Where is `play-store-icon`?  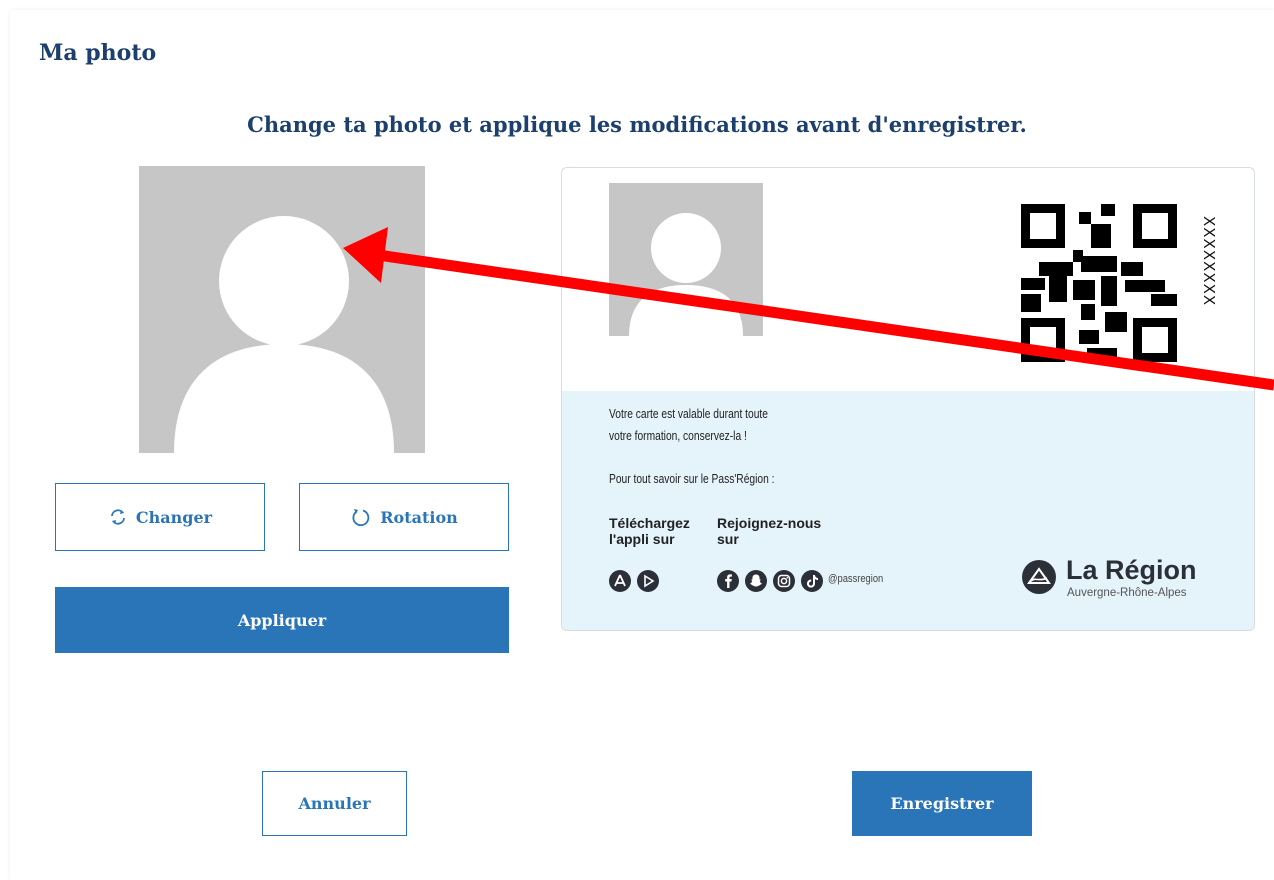 play-store-icon is located at coordinates (648, 581).